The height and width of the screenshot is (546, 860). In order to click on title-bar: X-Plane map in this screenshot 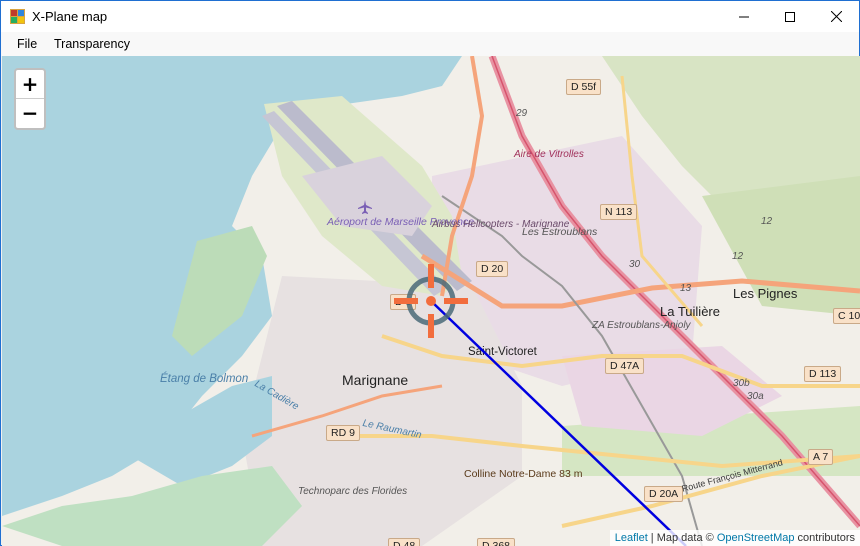, I will do `click(430, 16)`.